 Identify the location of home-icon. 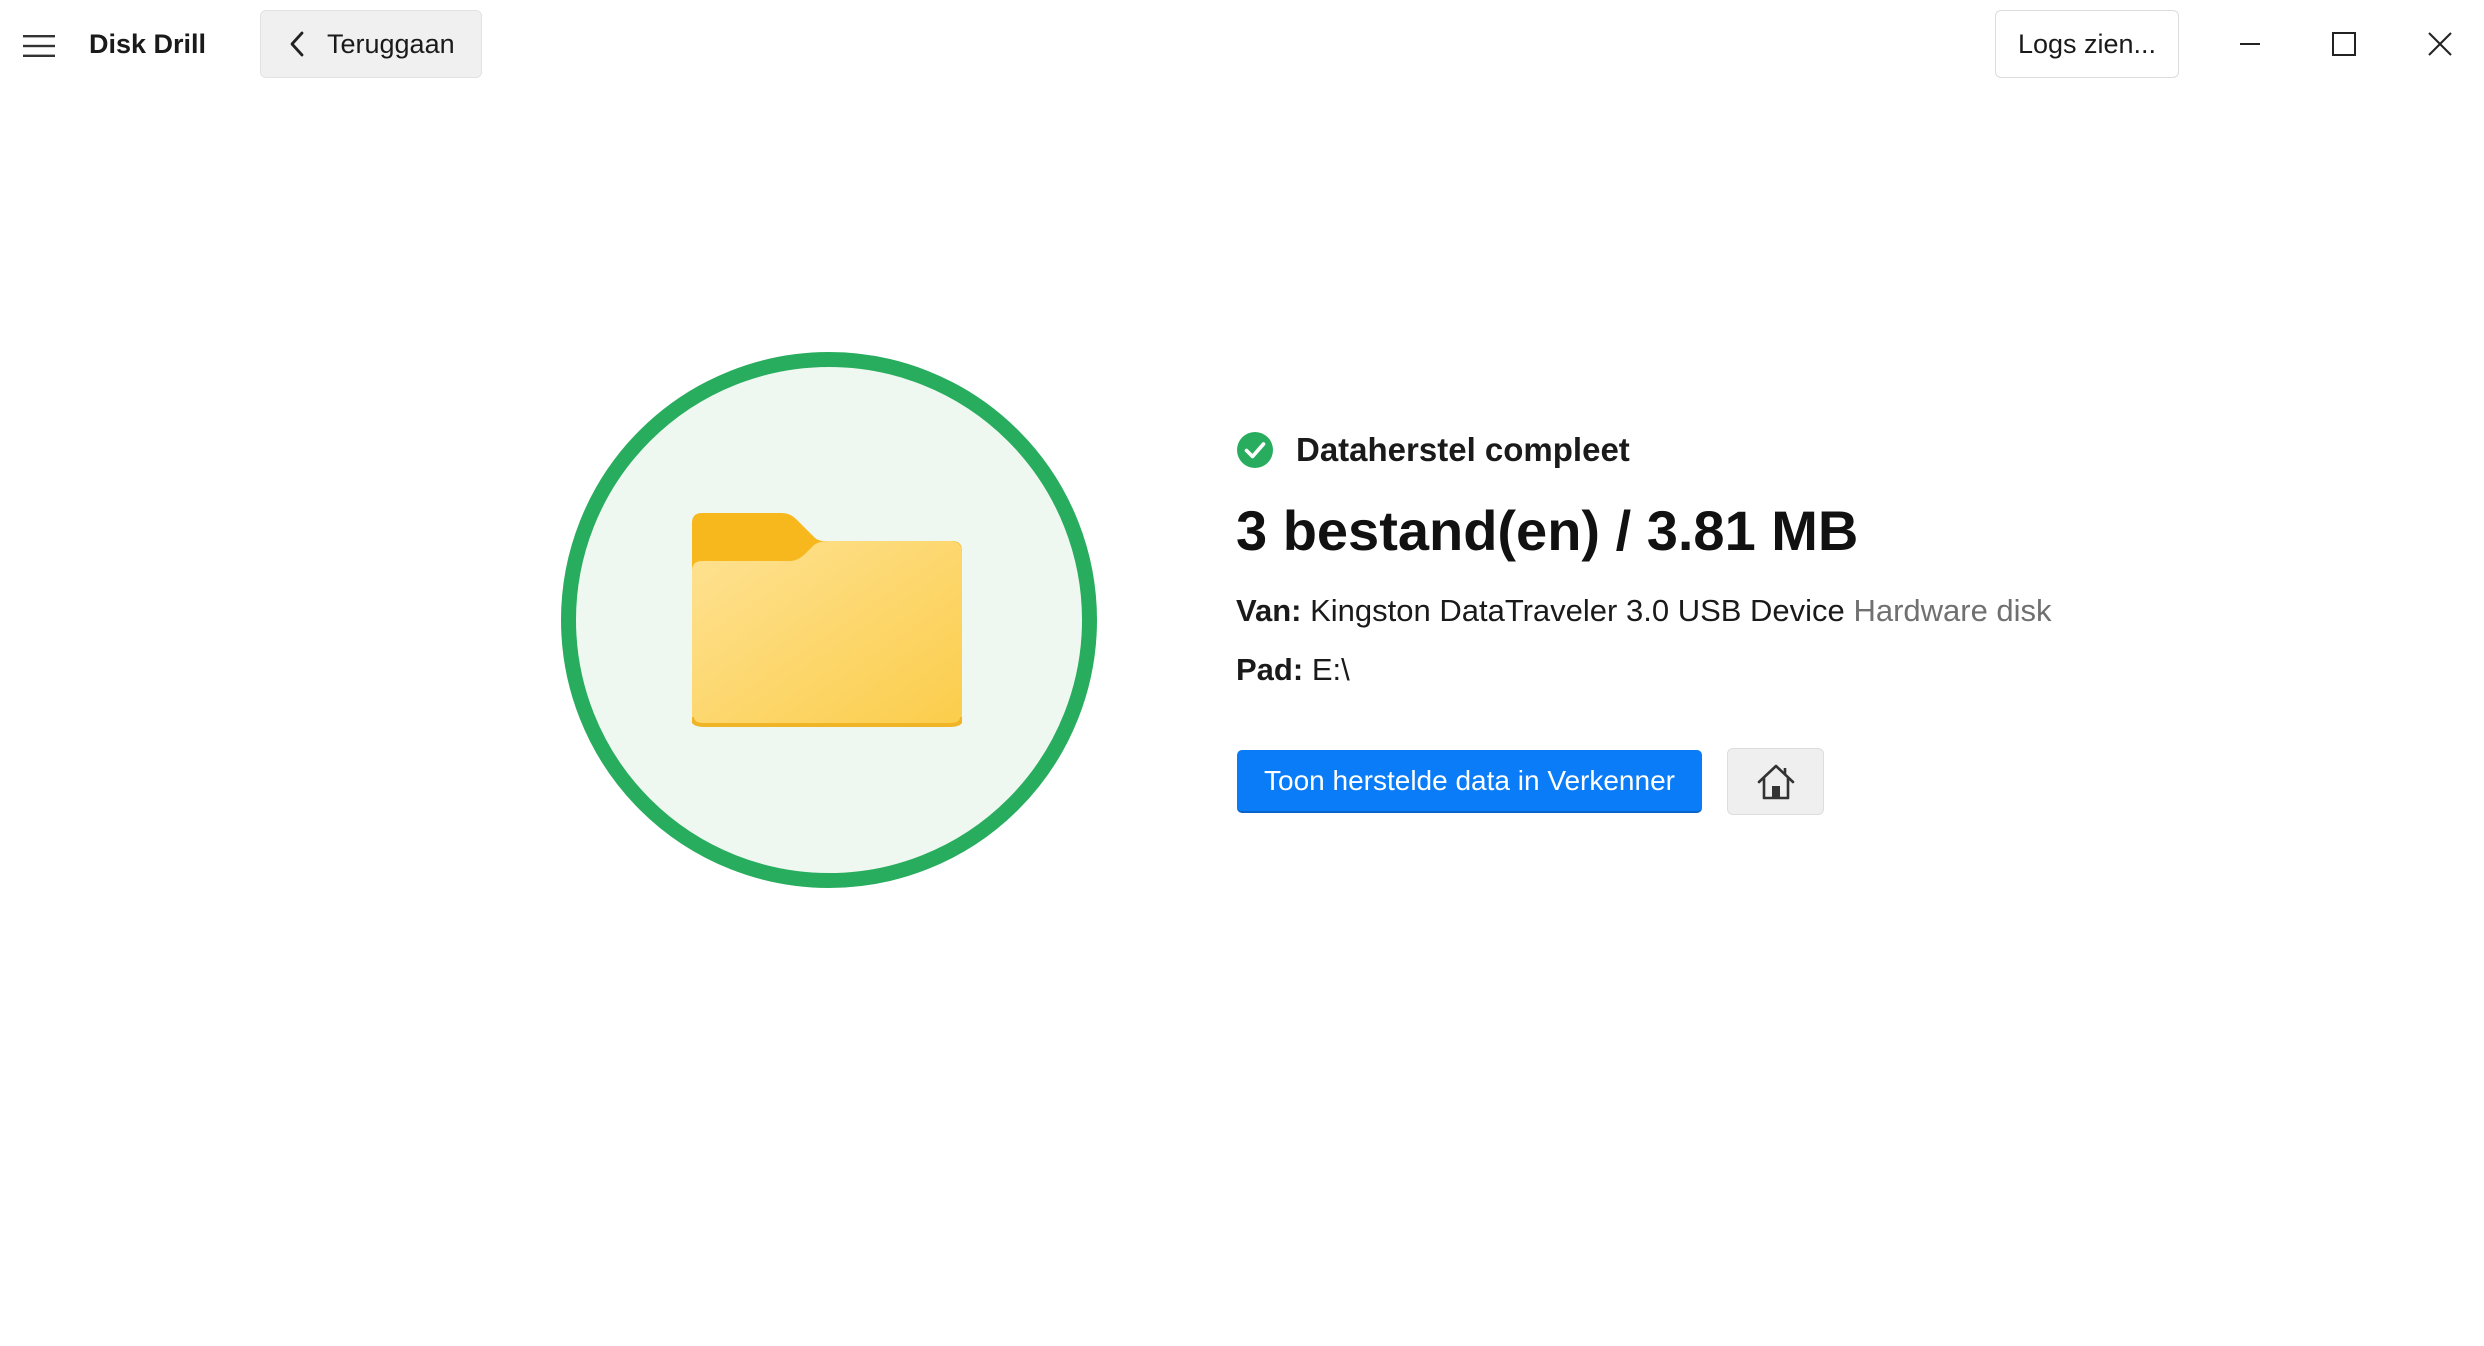
(1775, 781).